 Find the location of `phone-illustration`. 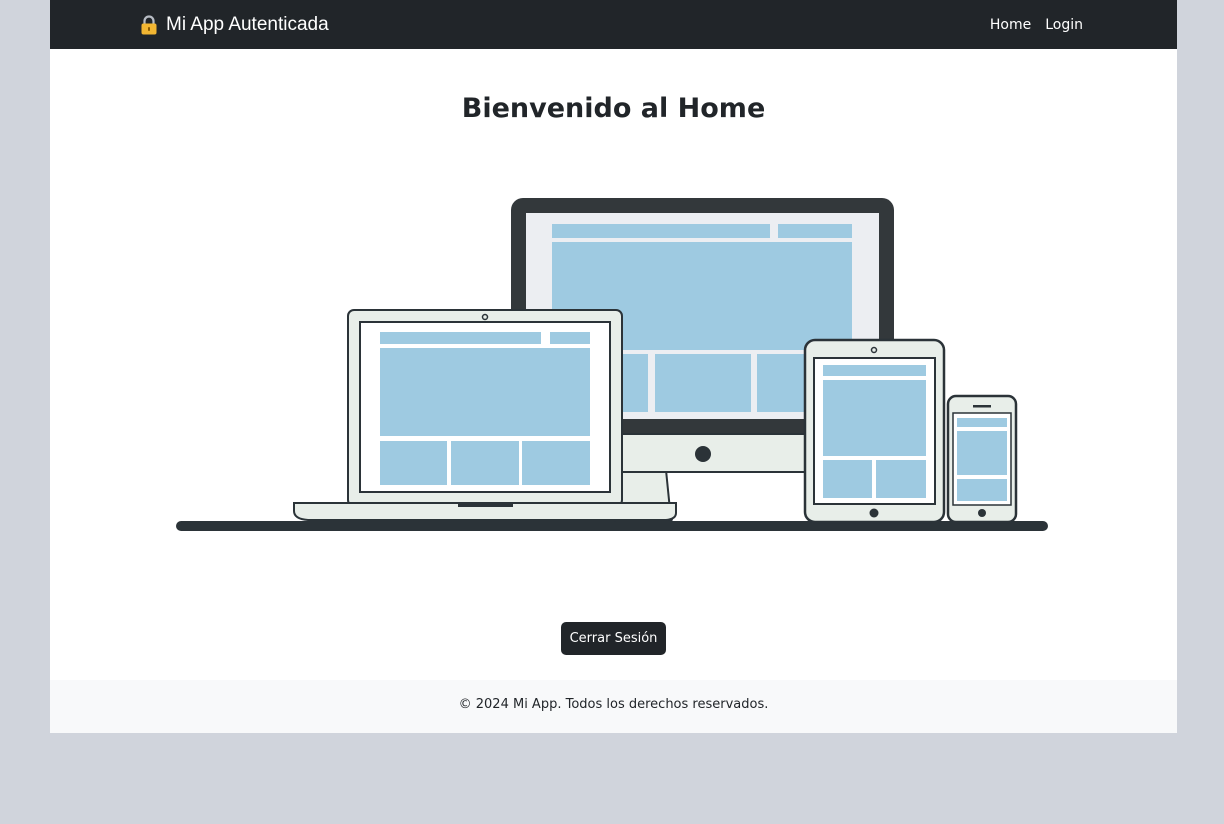

phone-illustration is located at coordinates (982, 459).